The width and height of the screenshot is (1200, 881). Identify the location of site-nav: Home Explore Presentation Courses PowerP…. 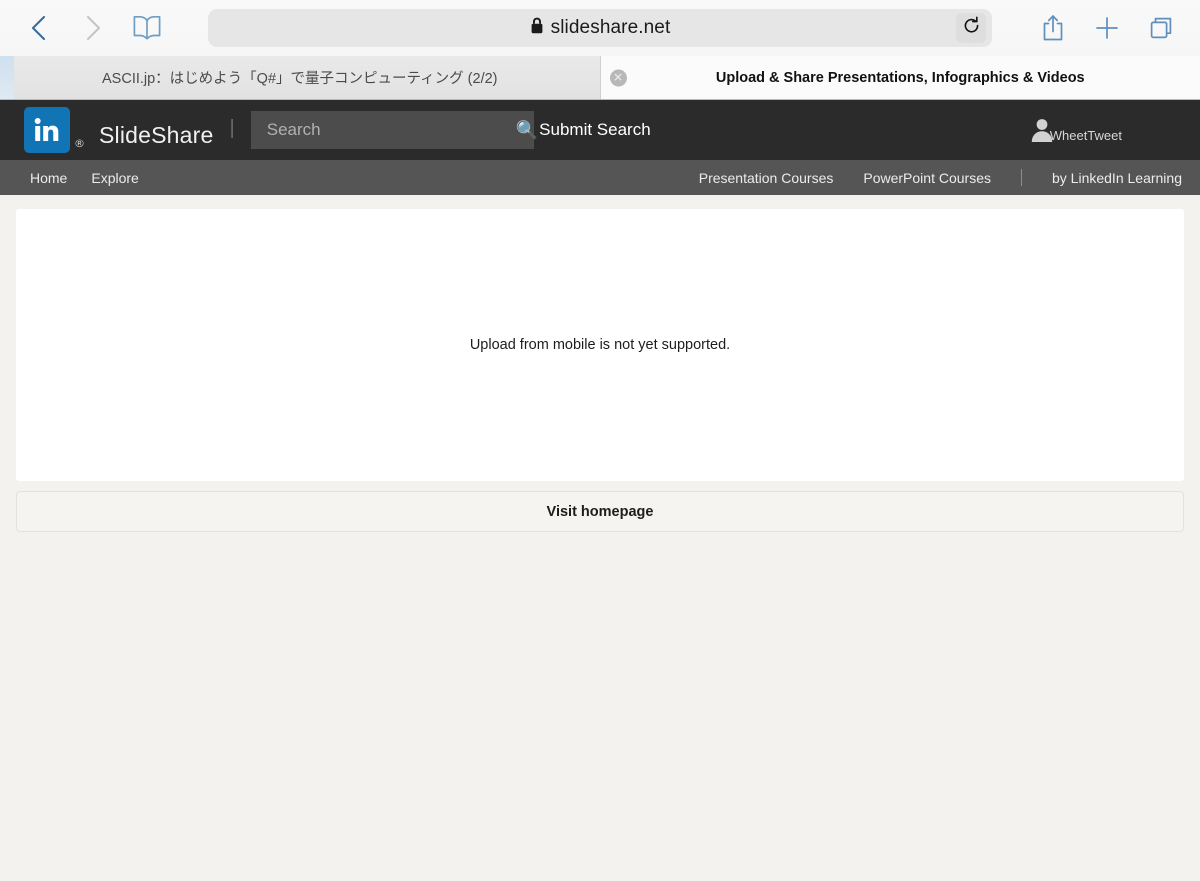
(600, 177).